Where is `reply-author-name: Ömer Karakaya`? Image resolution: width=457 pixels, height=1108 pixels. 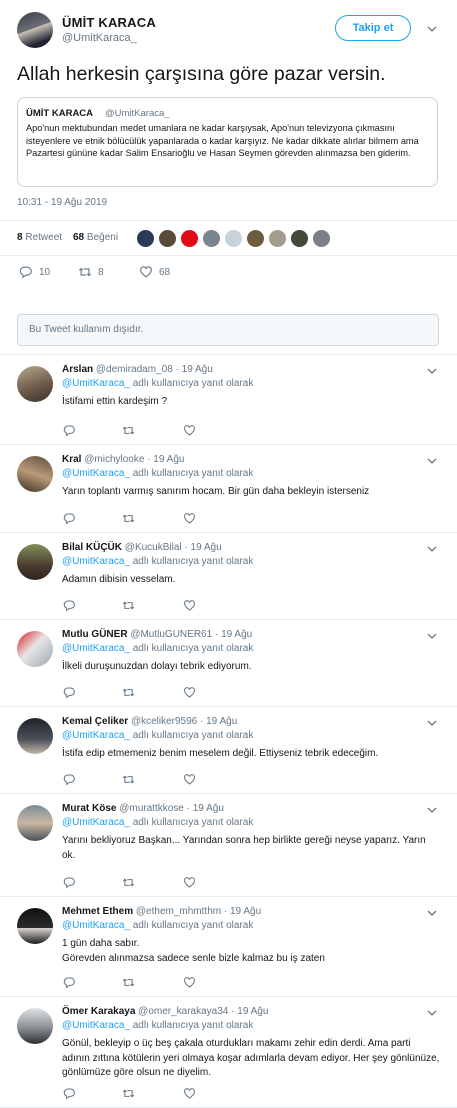 reply-author-name: Ömer Karakaya is located at coordinates (98, 1011).